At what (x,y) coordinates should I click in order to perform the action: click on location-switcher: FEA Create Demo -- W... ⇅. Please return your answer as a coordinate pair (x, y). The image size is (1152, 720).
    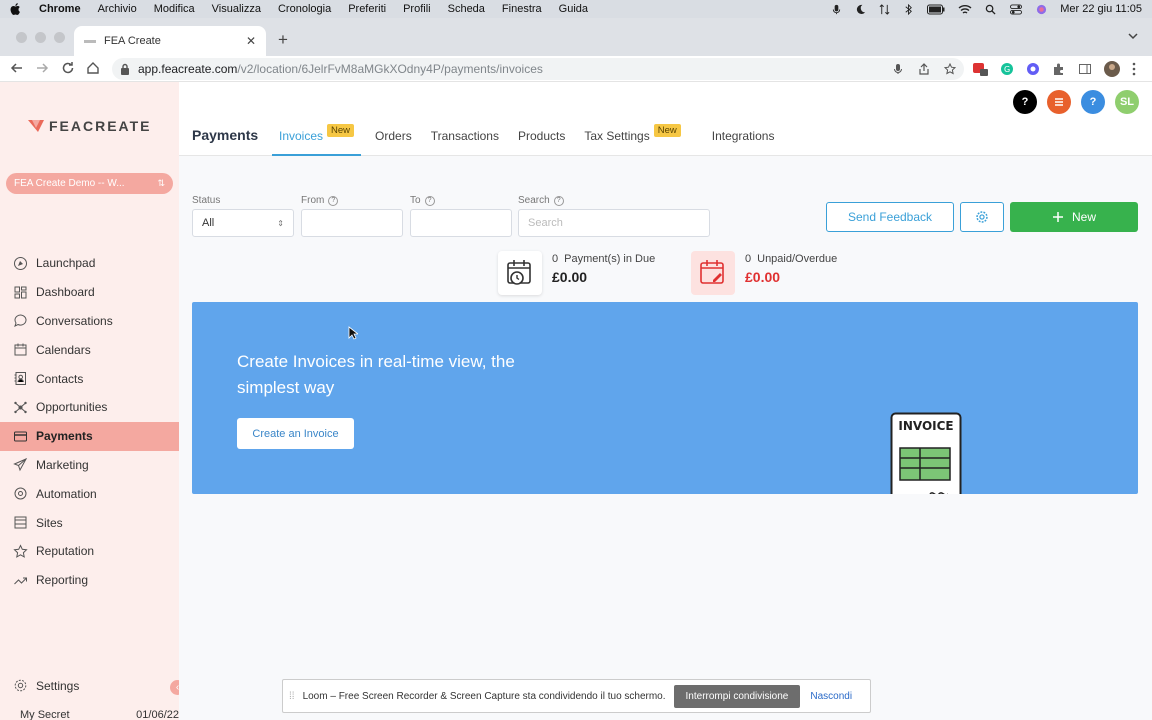
    Looking at the image, I should click on (89, 183).